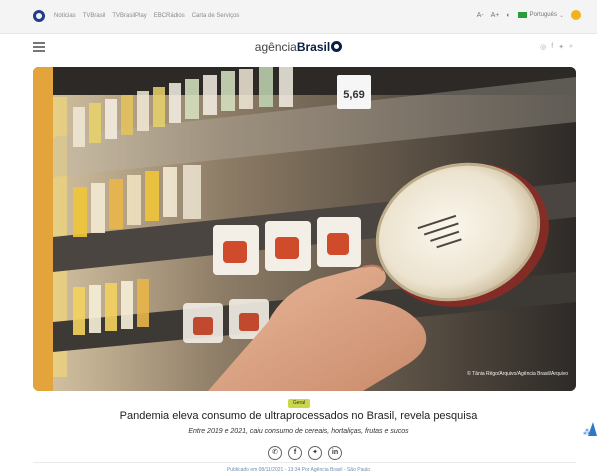 The width and height of the screenshot is (597, 475). Describe the element at coordinates (337, 46) in the screenshot. I see `brand-ring-icon` at that location.